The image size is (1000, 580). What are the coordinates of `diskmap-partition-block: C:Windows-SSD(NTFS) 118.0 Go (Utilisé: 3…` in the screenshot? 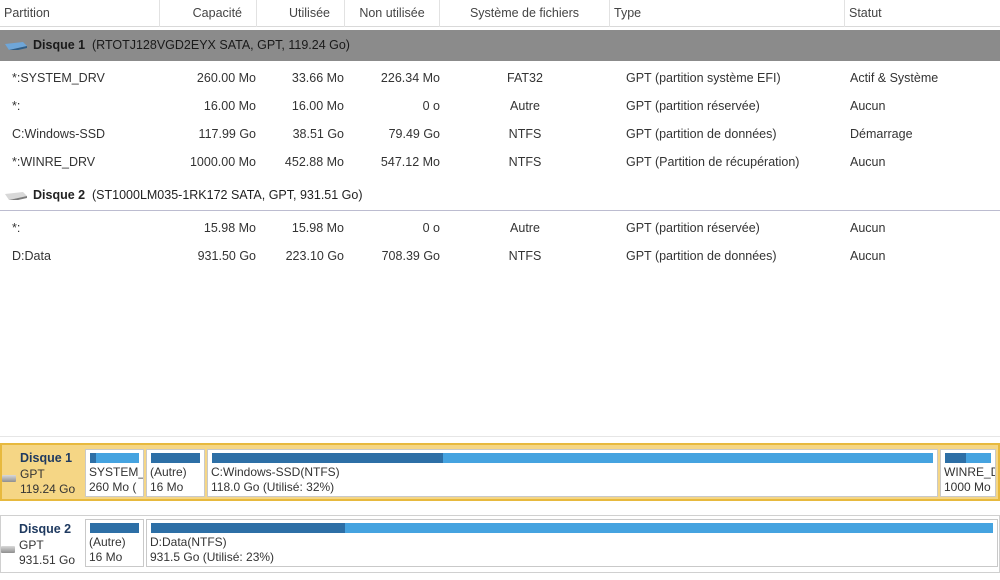 It's located at (572, 473).